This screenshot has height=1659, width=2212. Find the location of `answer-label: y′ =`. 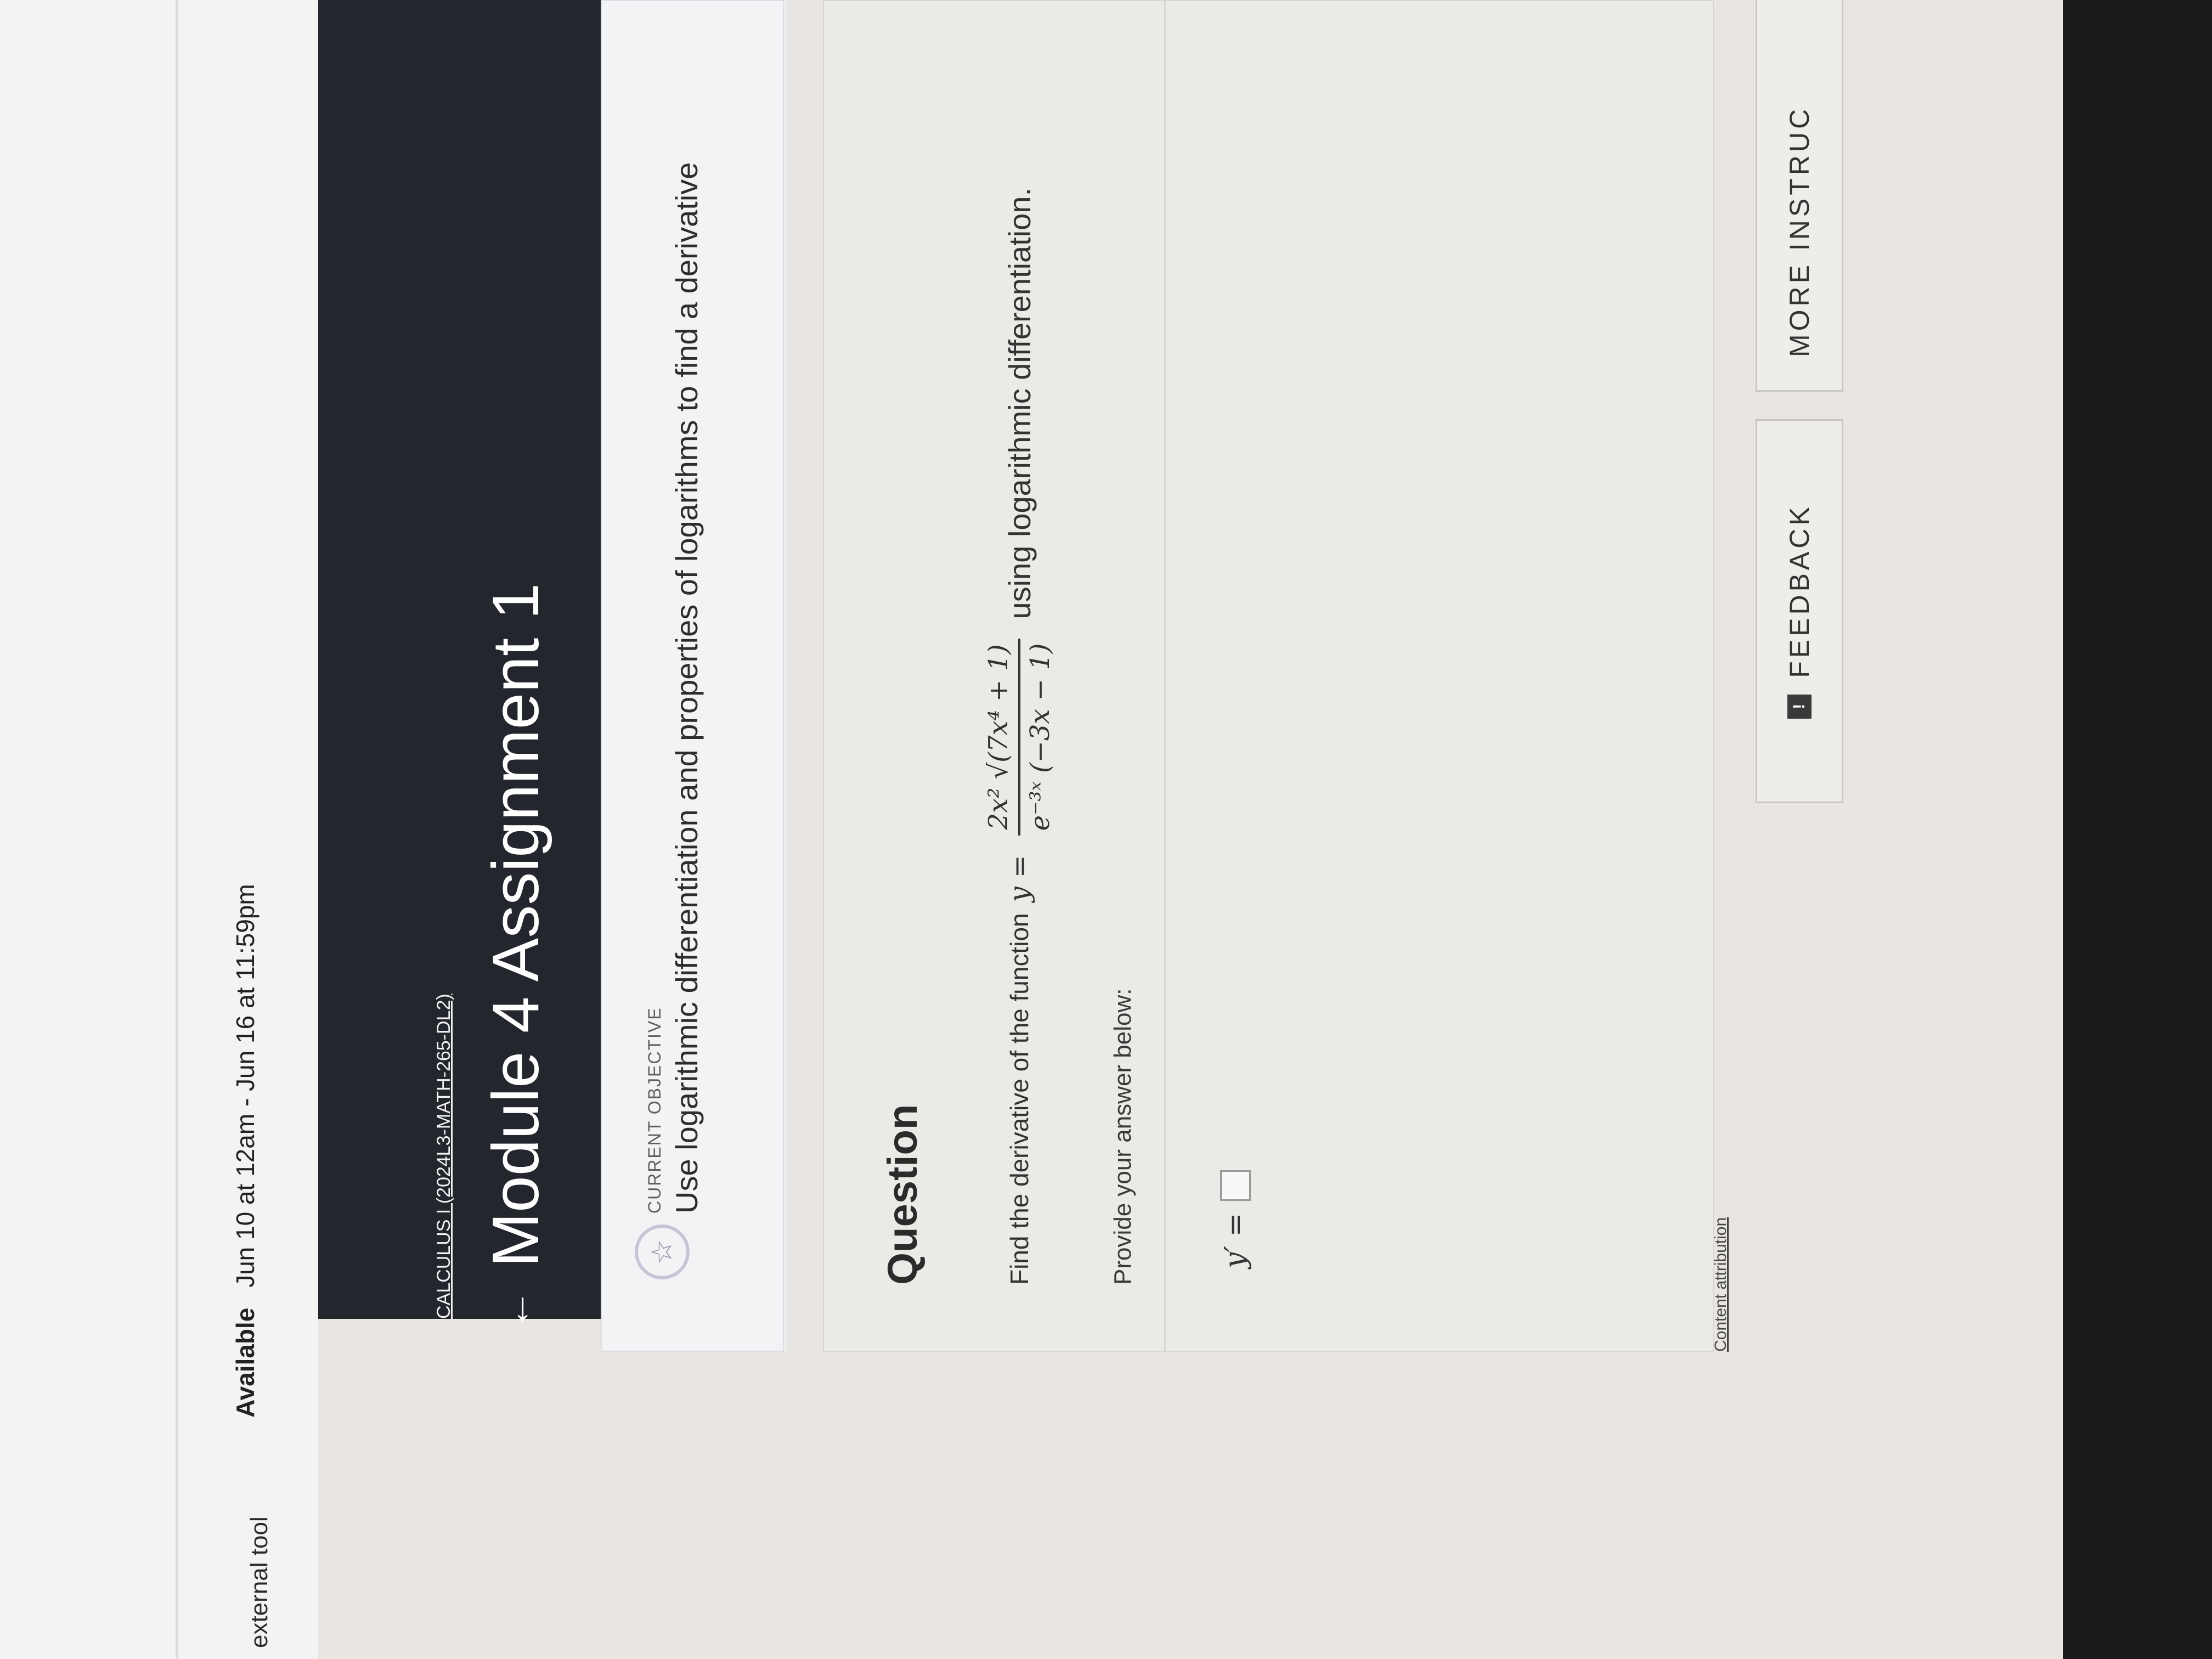

answer-label: y′ = is located at coordinates (1235, 1240).